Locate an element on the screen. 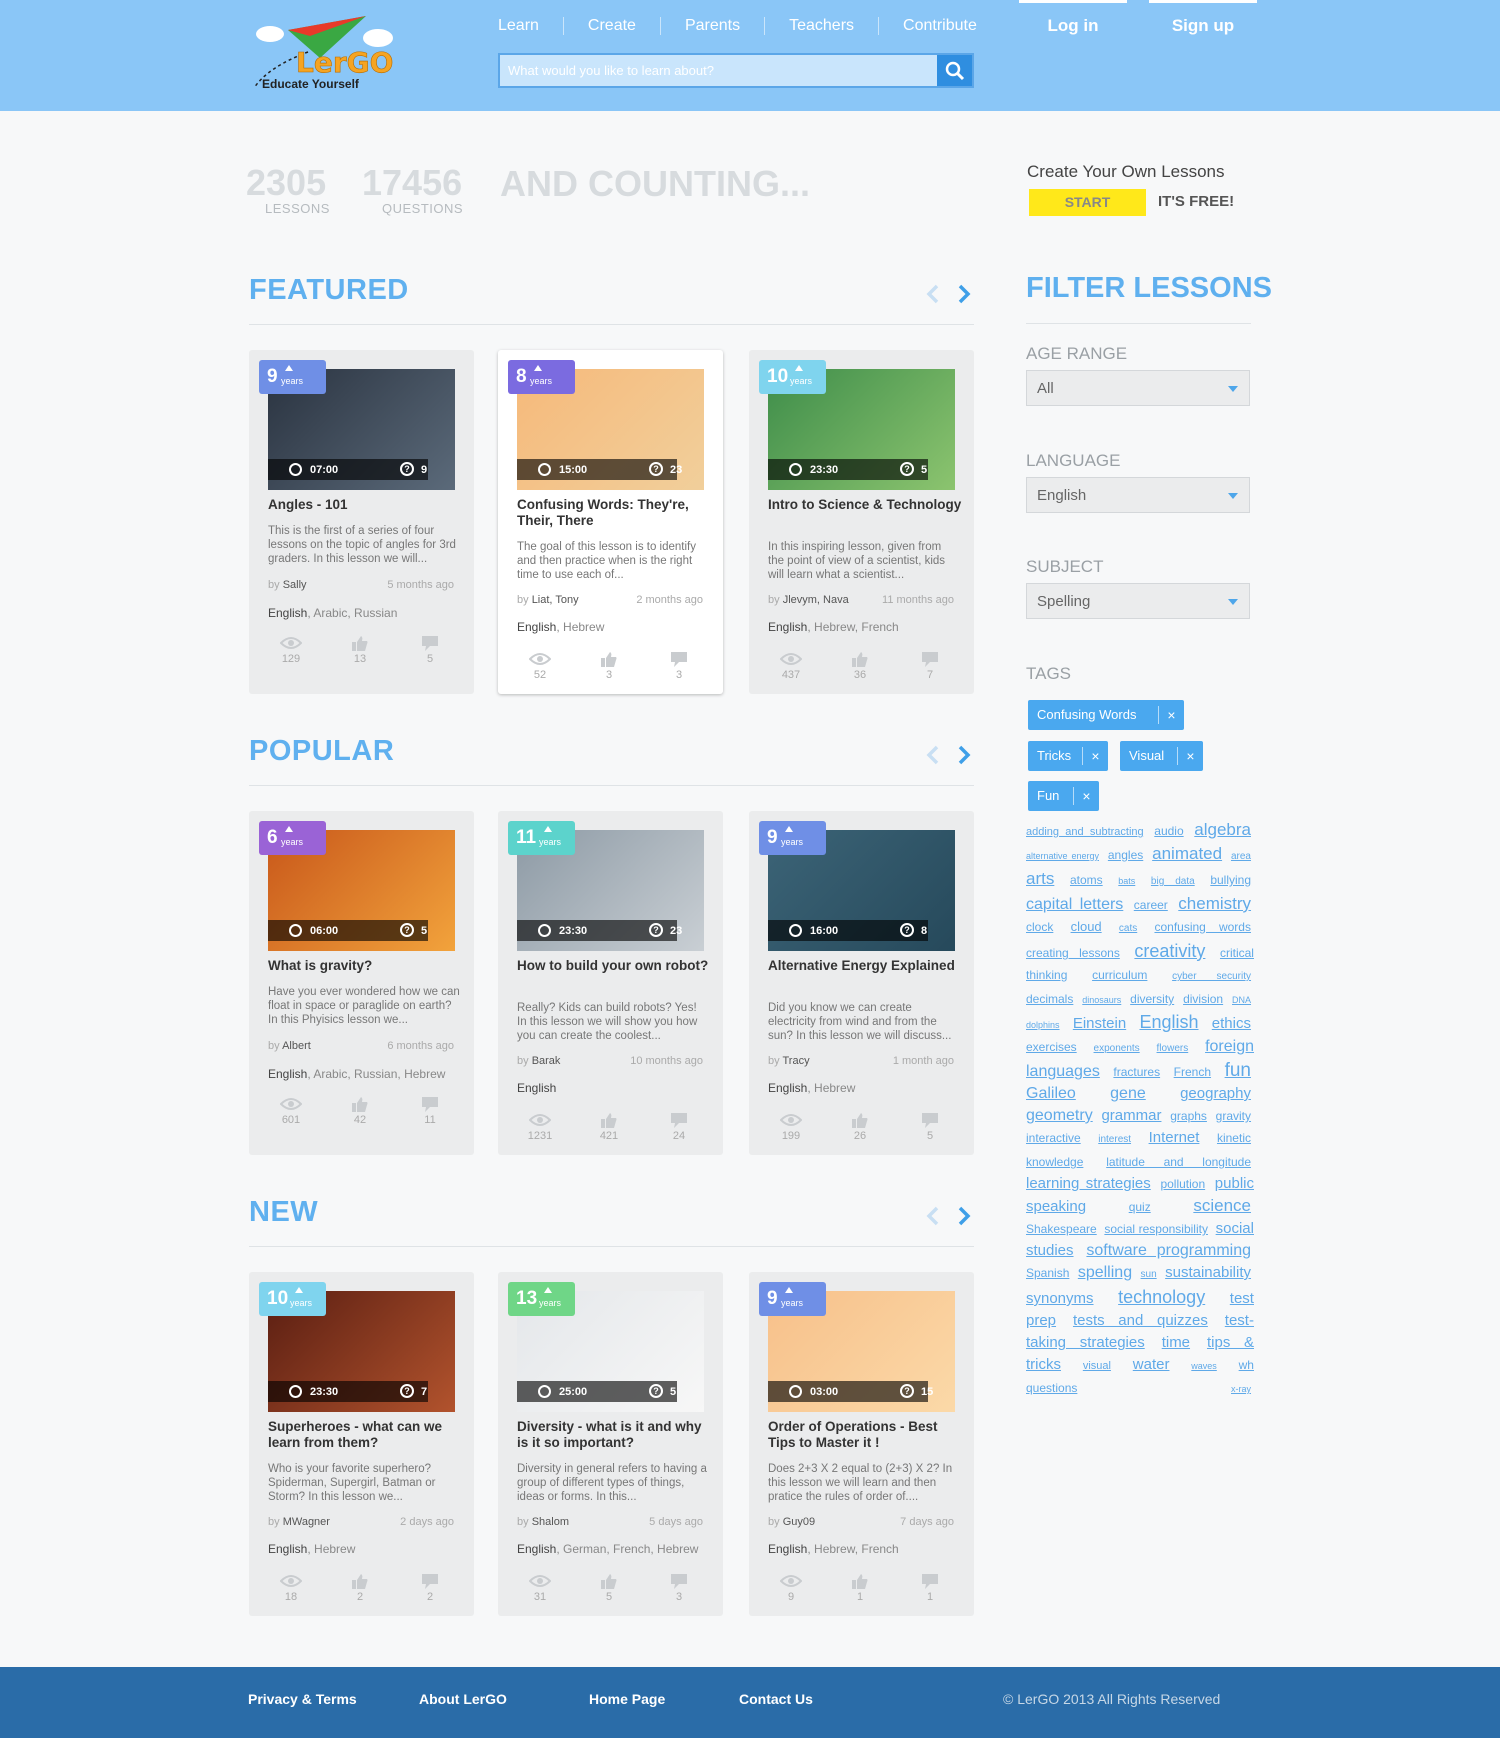 The image size is (1500, 1738). nav-teachers: Teachers is located at coordinates (821, 26).